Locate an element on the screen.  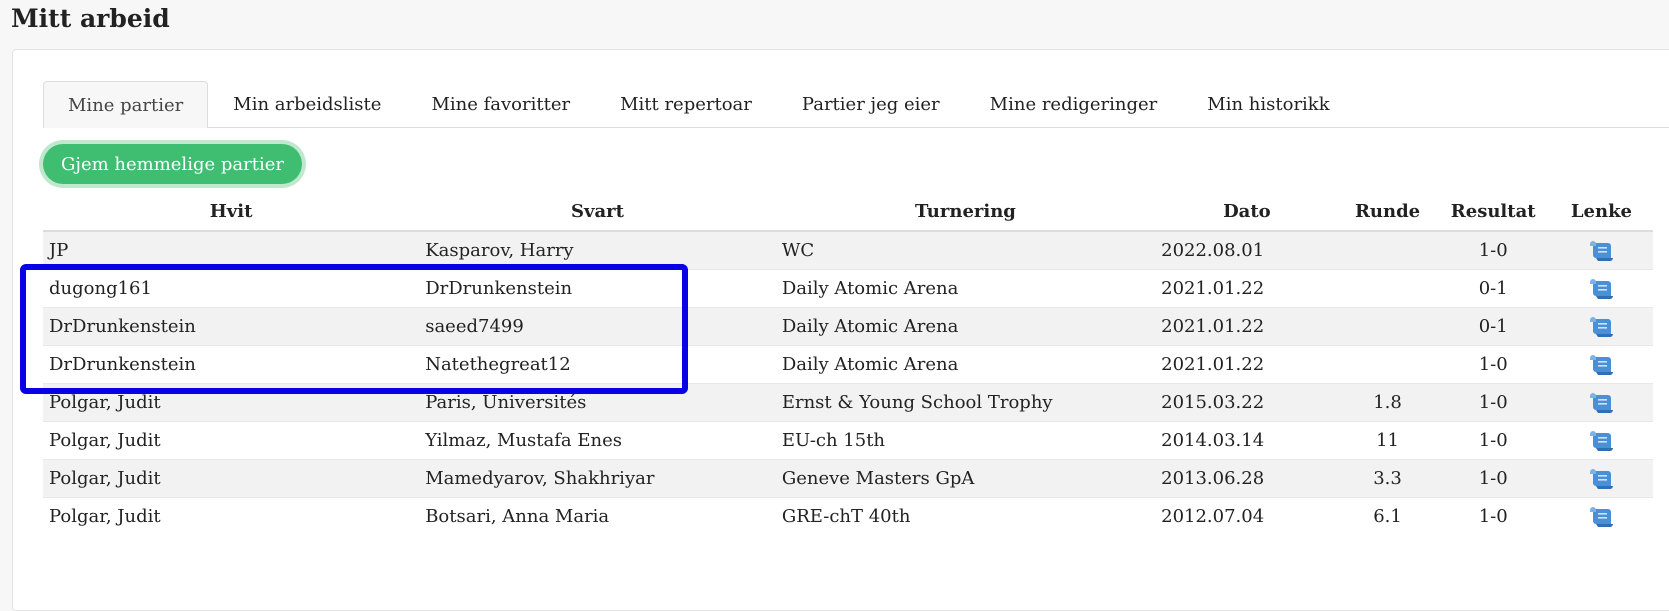
cell-black: saeed7499 is located at coordinates (597, 326).